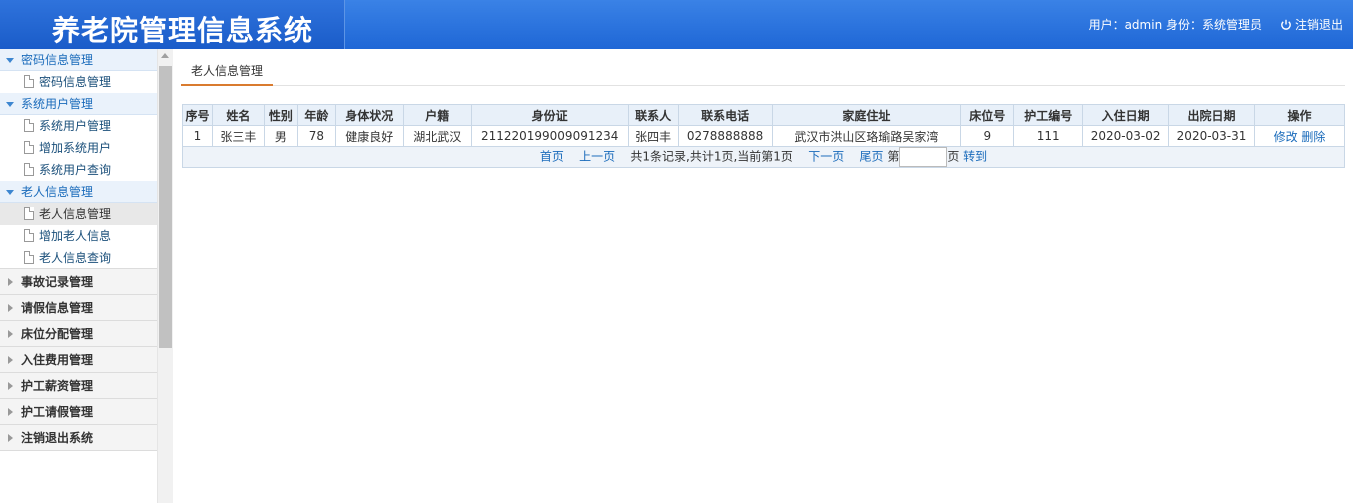  I want to click on menu-group-label: 床位分配管理, so click(57, 334).